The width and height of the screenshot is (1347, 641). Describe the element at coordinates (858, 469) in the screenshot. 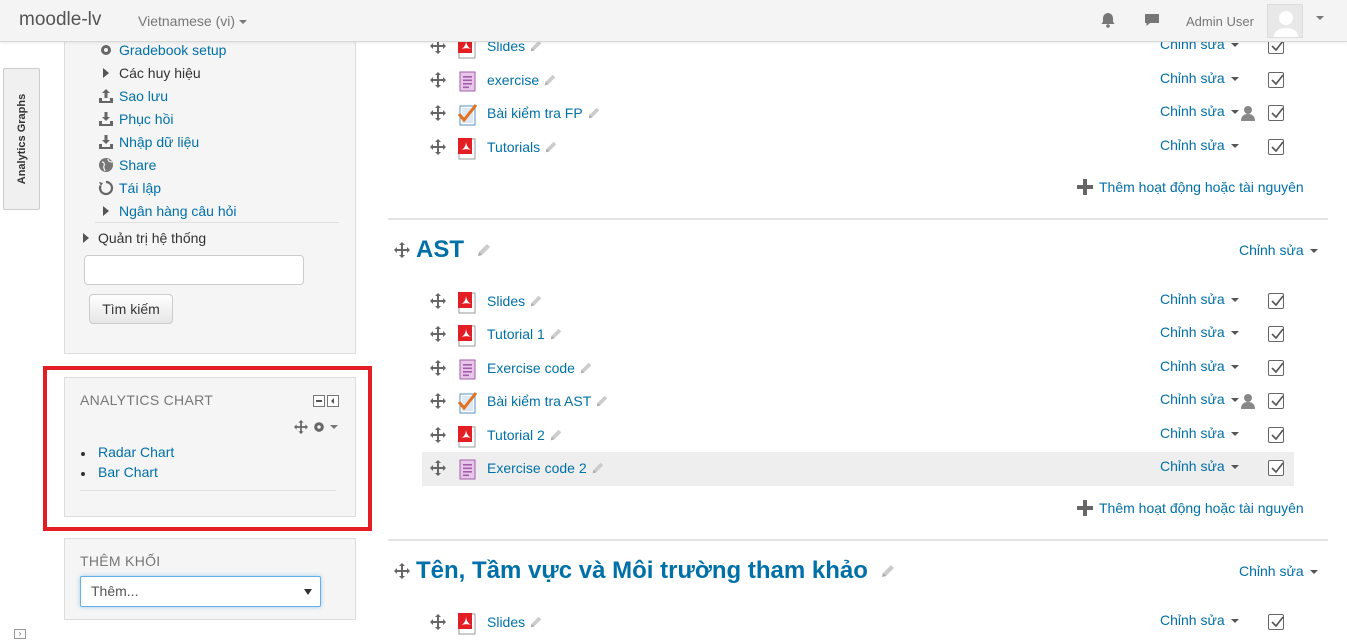

I see `activity-row-highlighted: Exercise code 2 Chỉnh sửa` at that location.